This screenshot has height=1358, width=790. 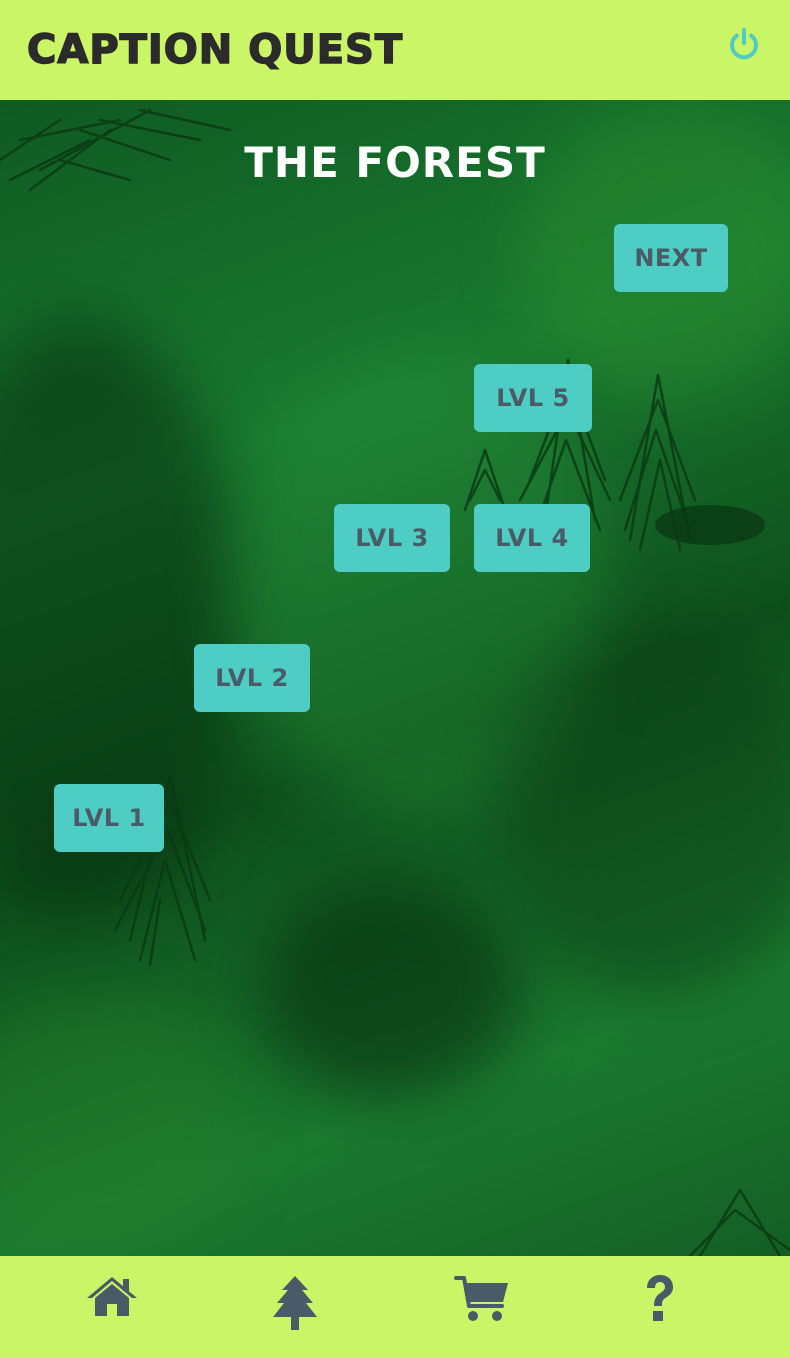 I want to click on tree-icon, so click(x=295, y=1303).